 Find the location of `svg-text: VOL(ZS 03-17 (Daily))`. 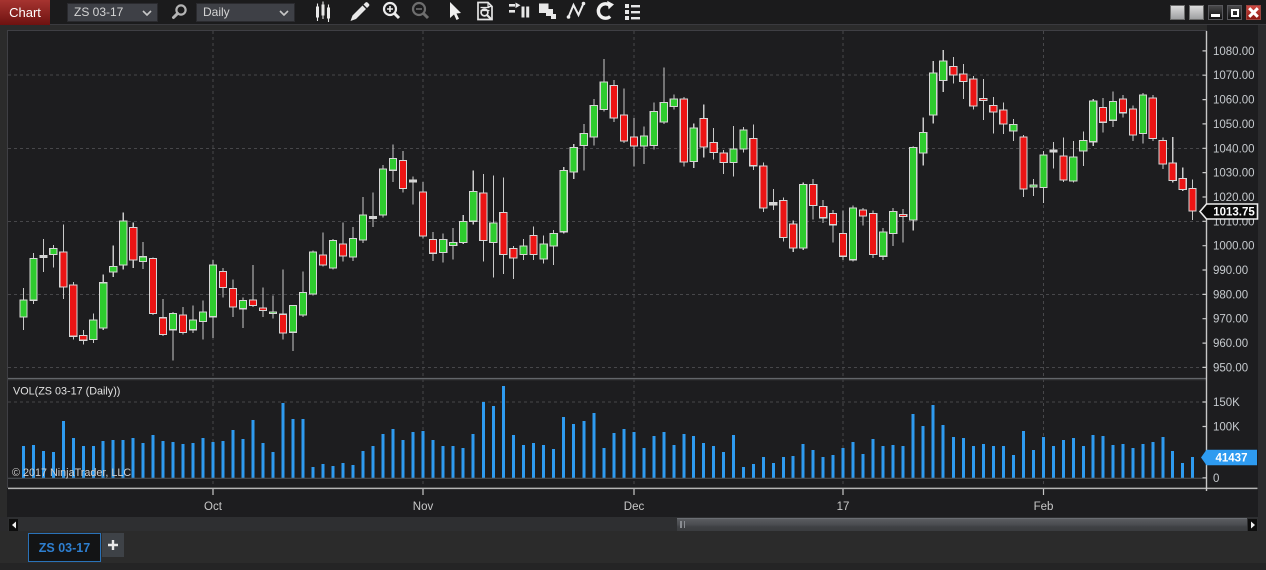

svg-text: VOL(ZS 03-17 (Daily)) is located at coordinates (66, 392).